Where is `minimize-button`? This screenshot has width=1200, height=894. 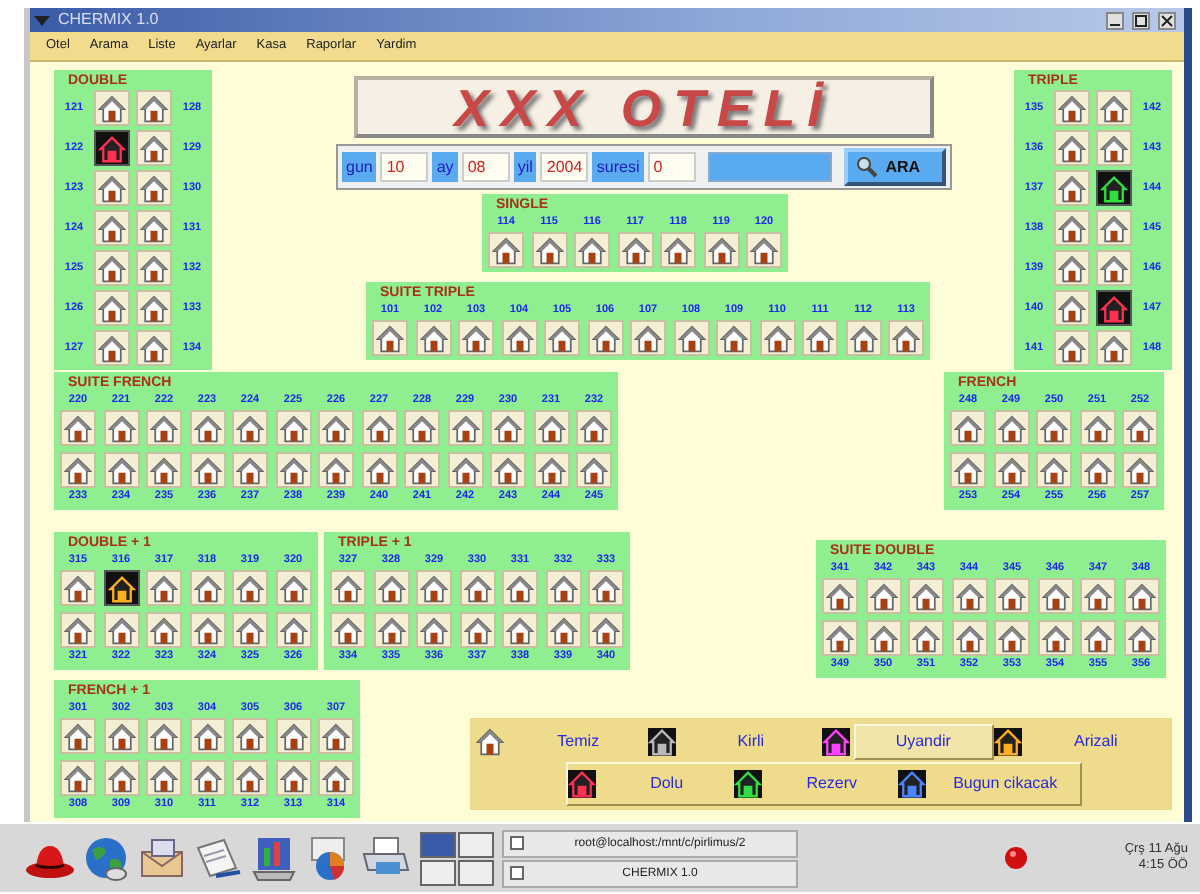 minimize-button is located at coordinates (1115, 20).